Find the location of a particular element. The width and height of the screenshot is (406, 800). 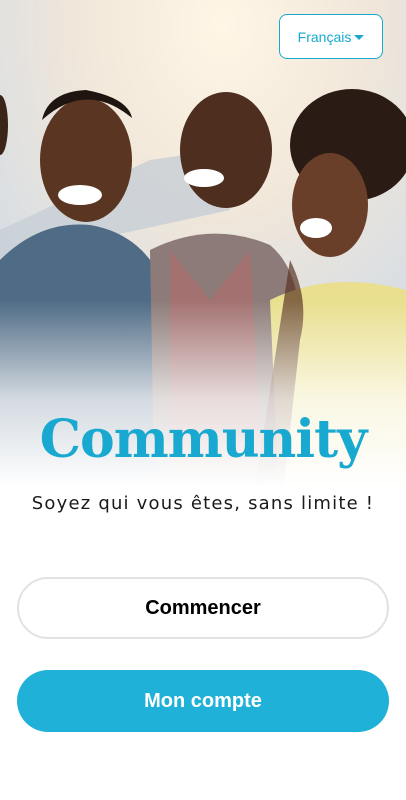

start-button-label: Commencer is located at coordinates (203, 607).